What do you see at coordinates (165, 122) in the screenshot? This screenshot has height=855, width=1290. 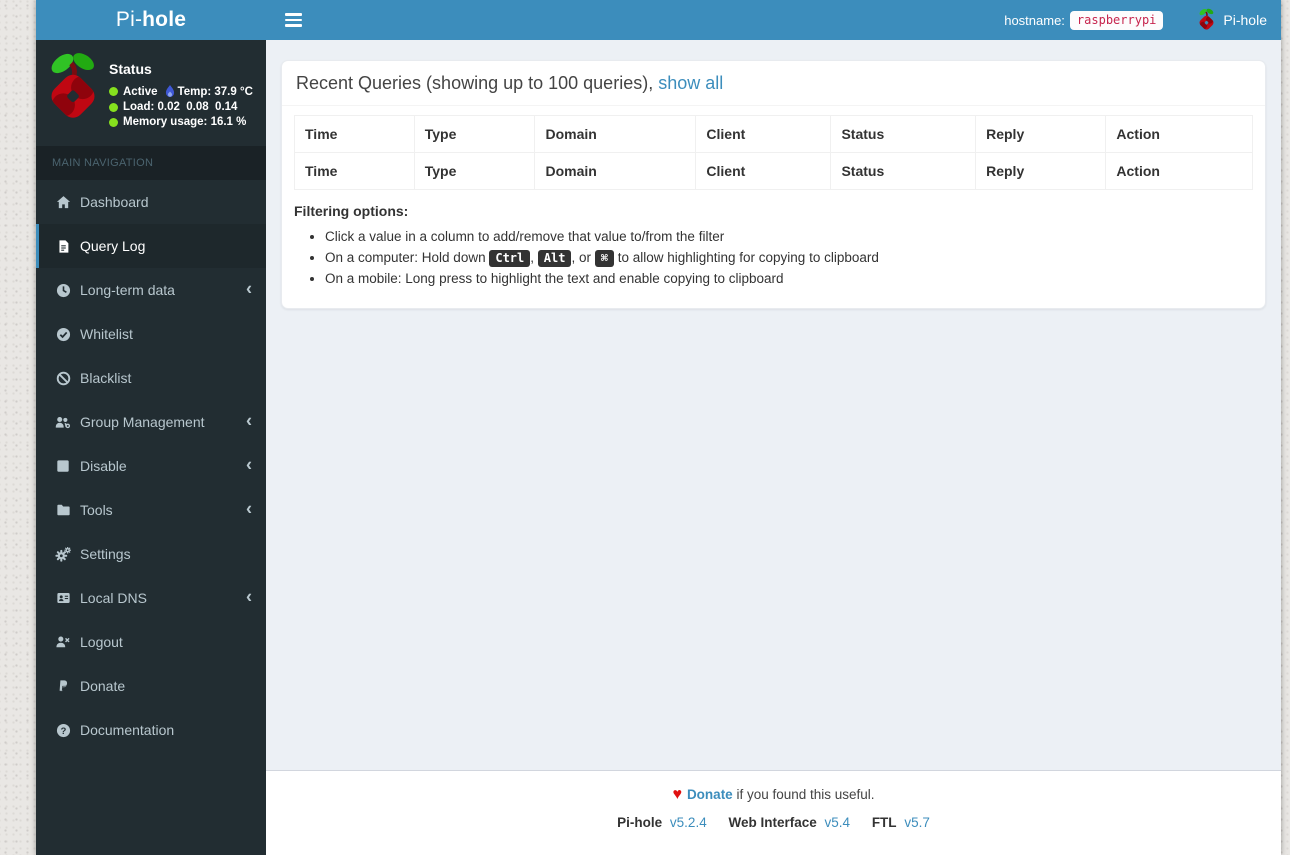 I see `memory-label: Memory usage:` at bounding box center [165, 122].